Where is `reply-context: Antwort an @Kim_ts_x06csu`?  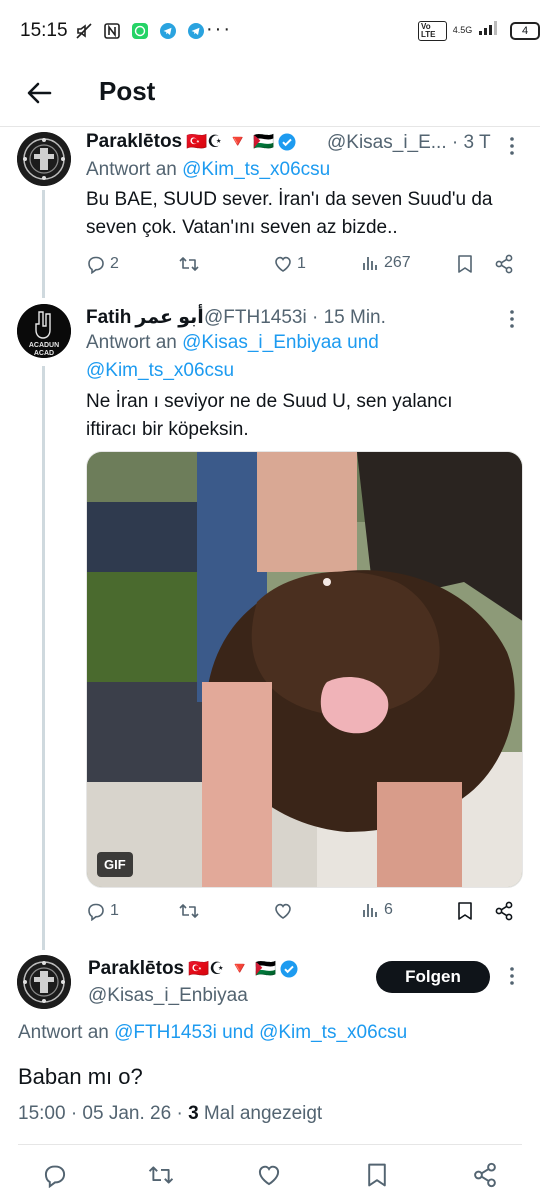 reply-context: Antwort an @Kim_ts_x06csu is located at coordinates (208, 170).